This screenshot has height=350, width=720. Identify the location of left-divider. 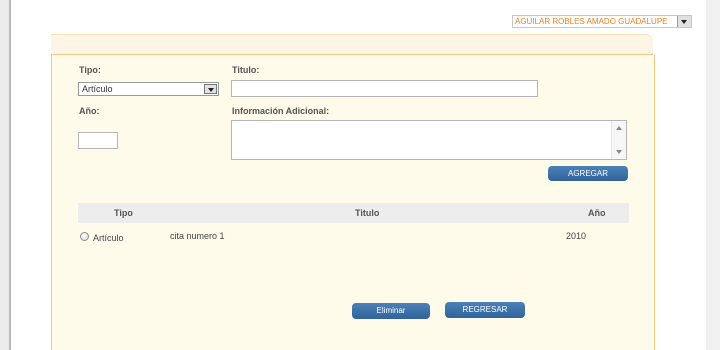
(10, 175).